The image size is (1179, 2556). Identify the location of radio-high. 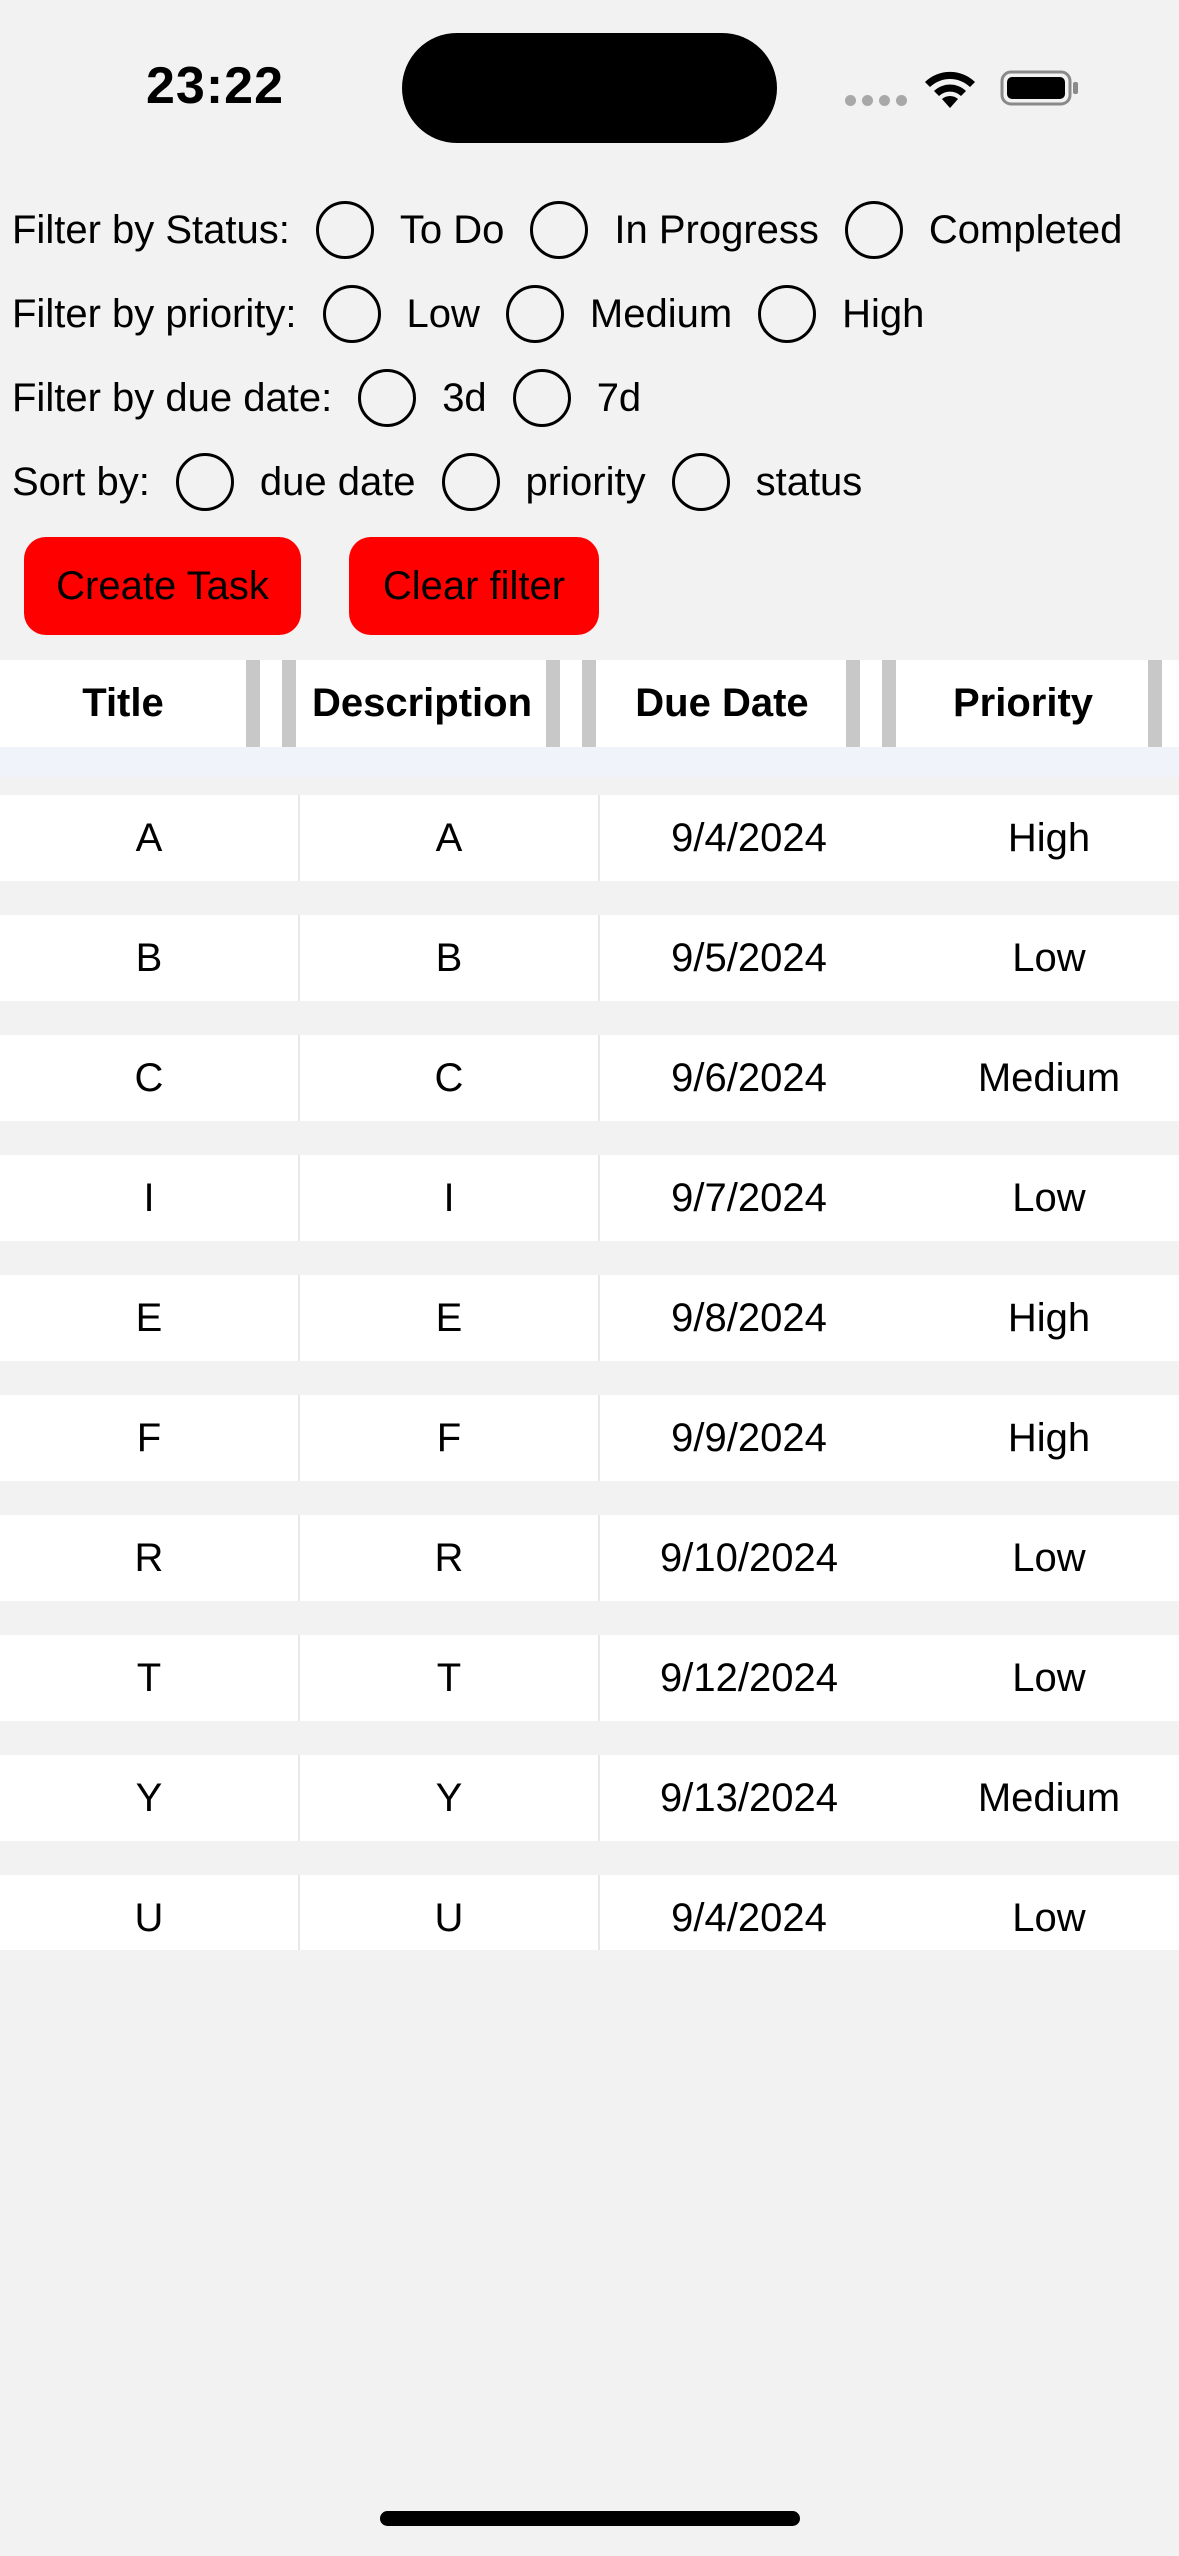
(787, 314).